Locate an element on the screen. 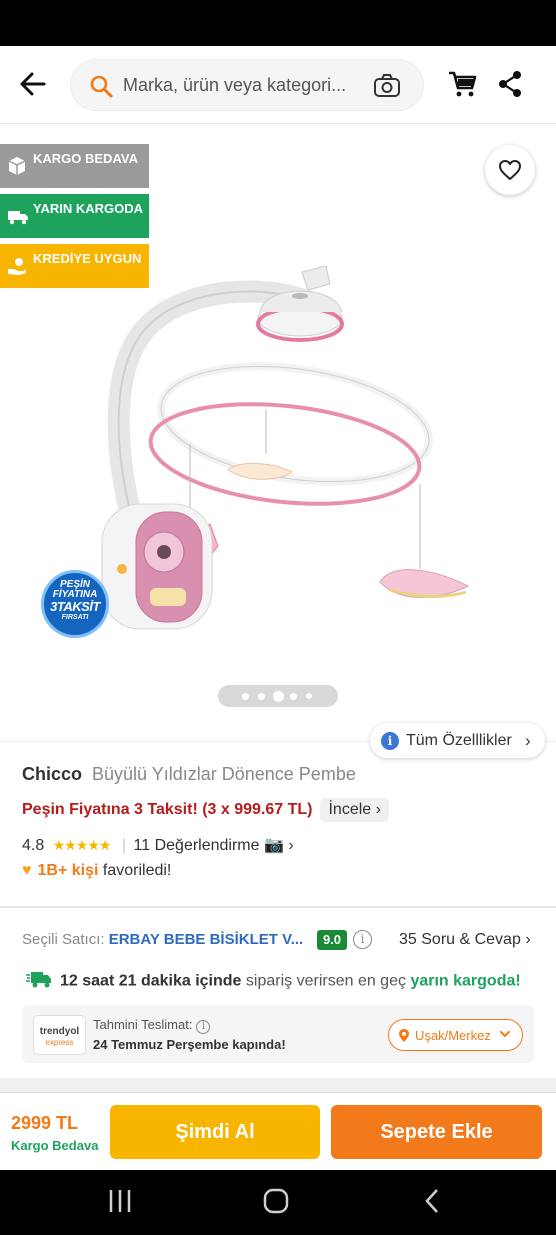 The height and width of the screenshot is (1235, 556). location-selector: Uşak/Merkez is located at coordinates (455, 1035).